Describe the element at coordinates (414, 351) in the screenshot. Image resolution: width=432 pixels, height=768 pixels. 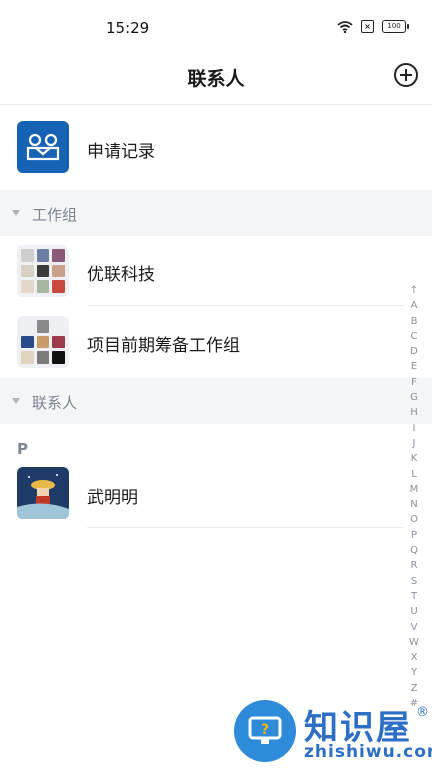
I see `alphabet-index-letter: D` at that location.